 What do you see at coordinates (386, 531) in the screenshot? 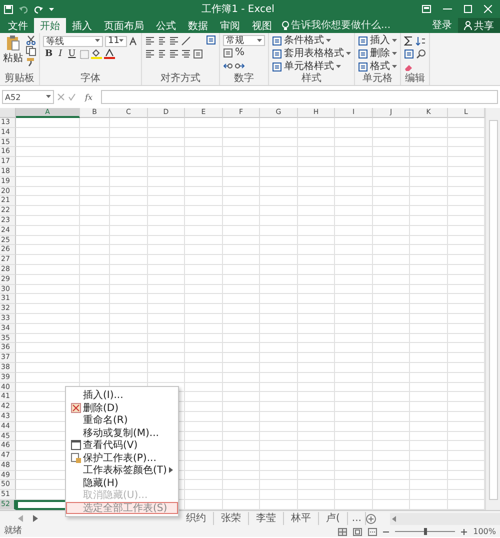
I see `zoom-out-icon` at bounding box center [386, 531].